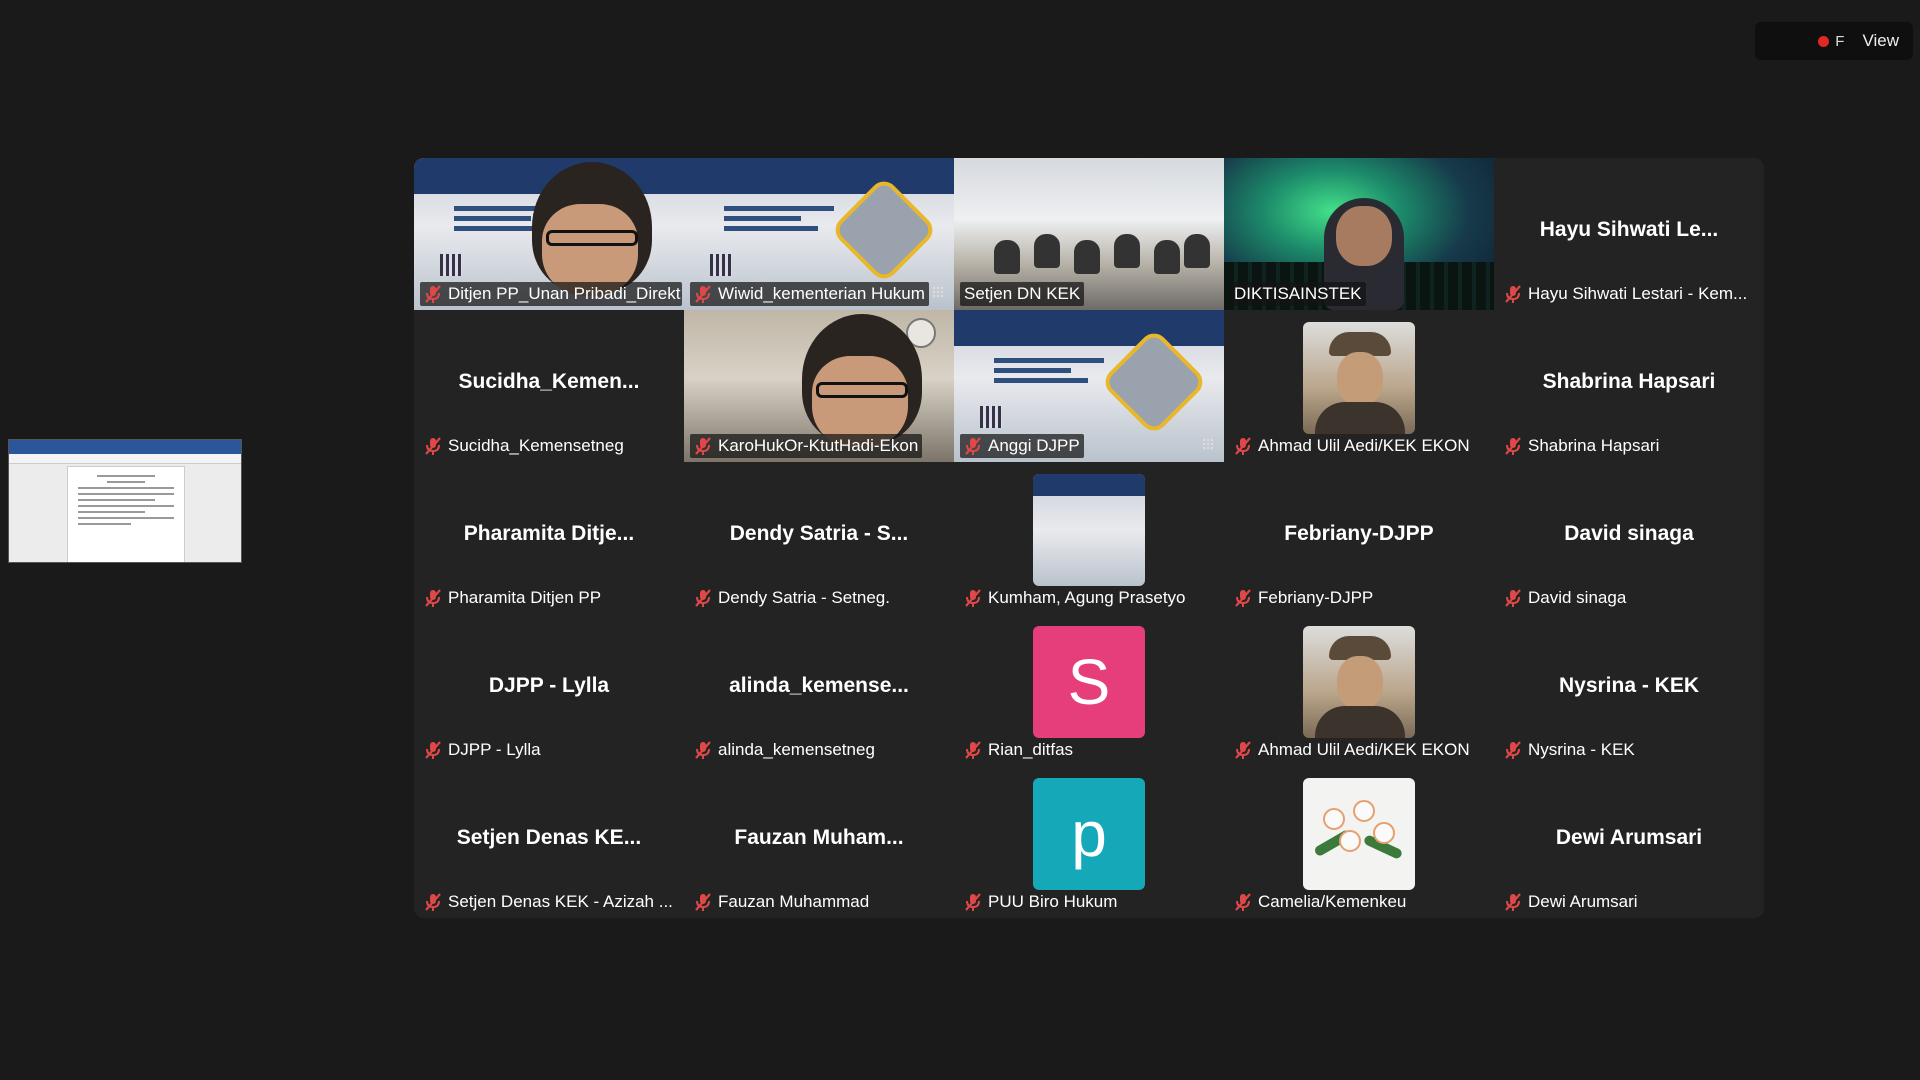 The width and height of the screenshot is (1920, 1080). Describe the element at coordinates (1359, 533) in the screenshot. I see `participant-big-name: Febriany-DJPP` at that location.